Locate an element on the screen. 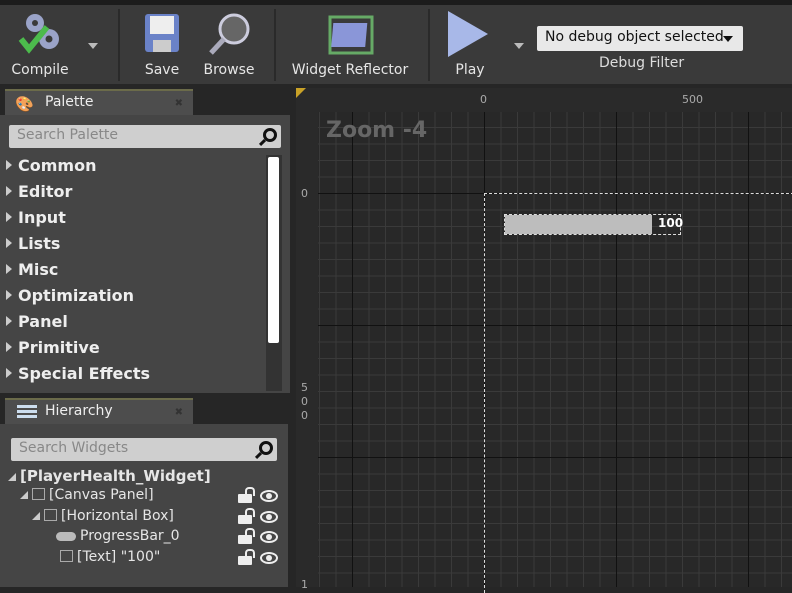  tree-item-horizontal-box: [Horizontal Box] is located at coordinates (103, 516).